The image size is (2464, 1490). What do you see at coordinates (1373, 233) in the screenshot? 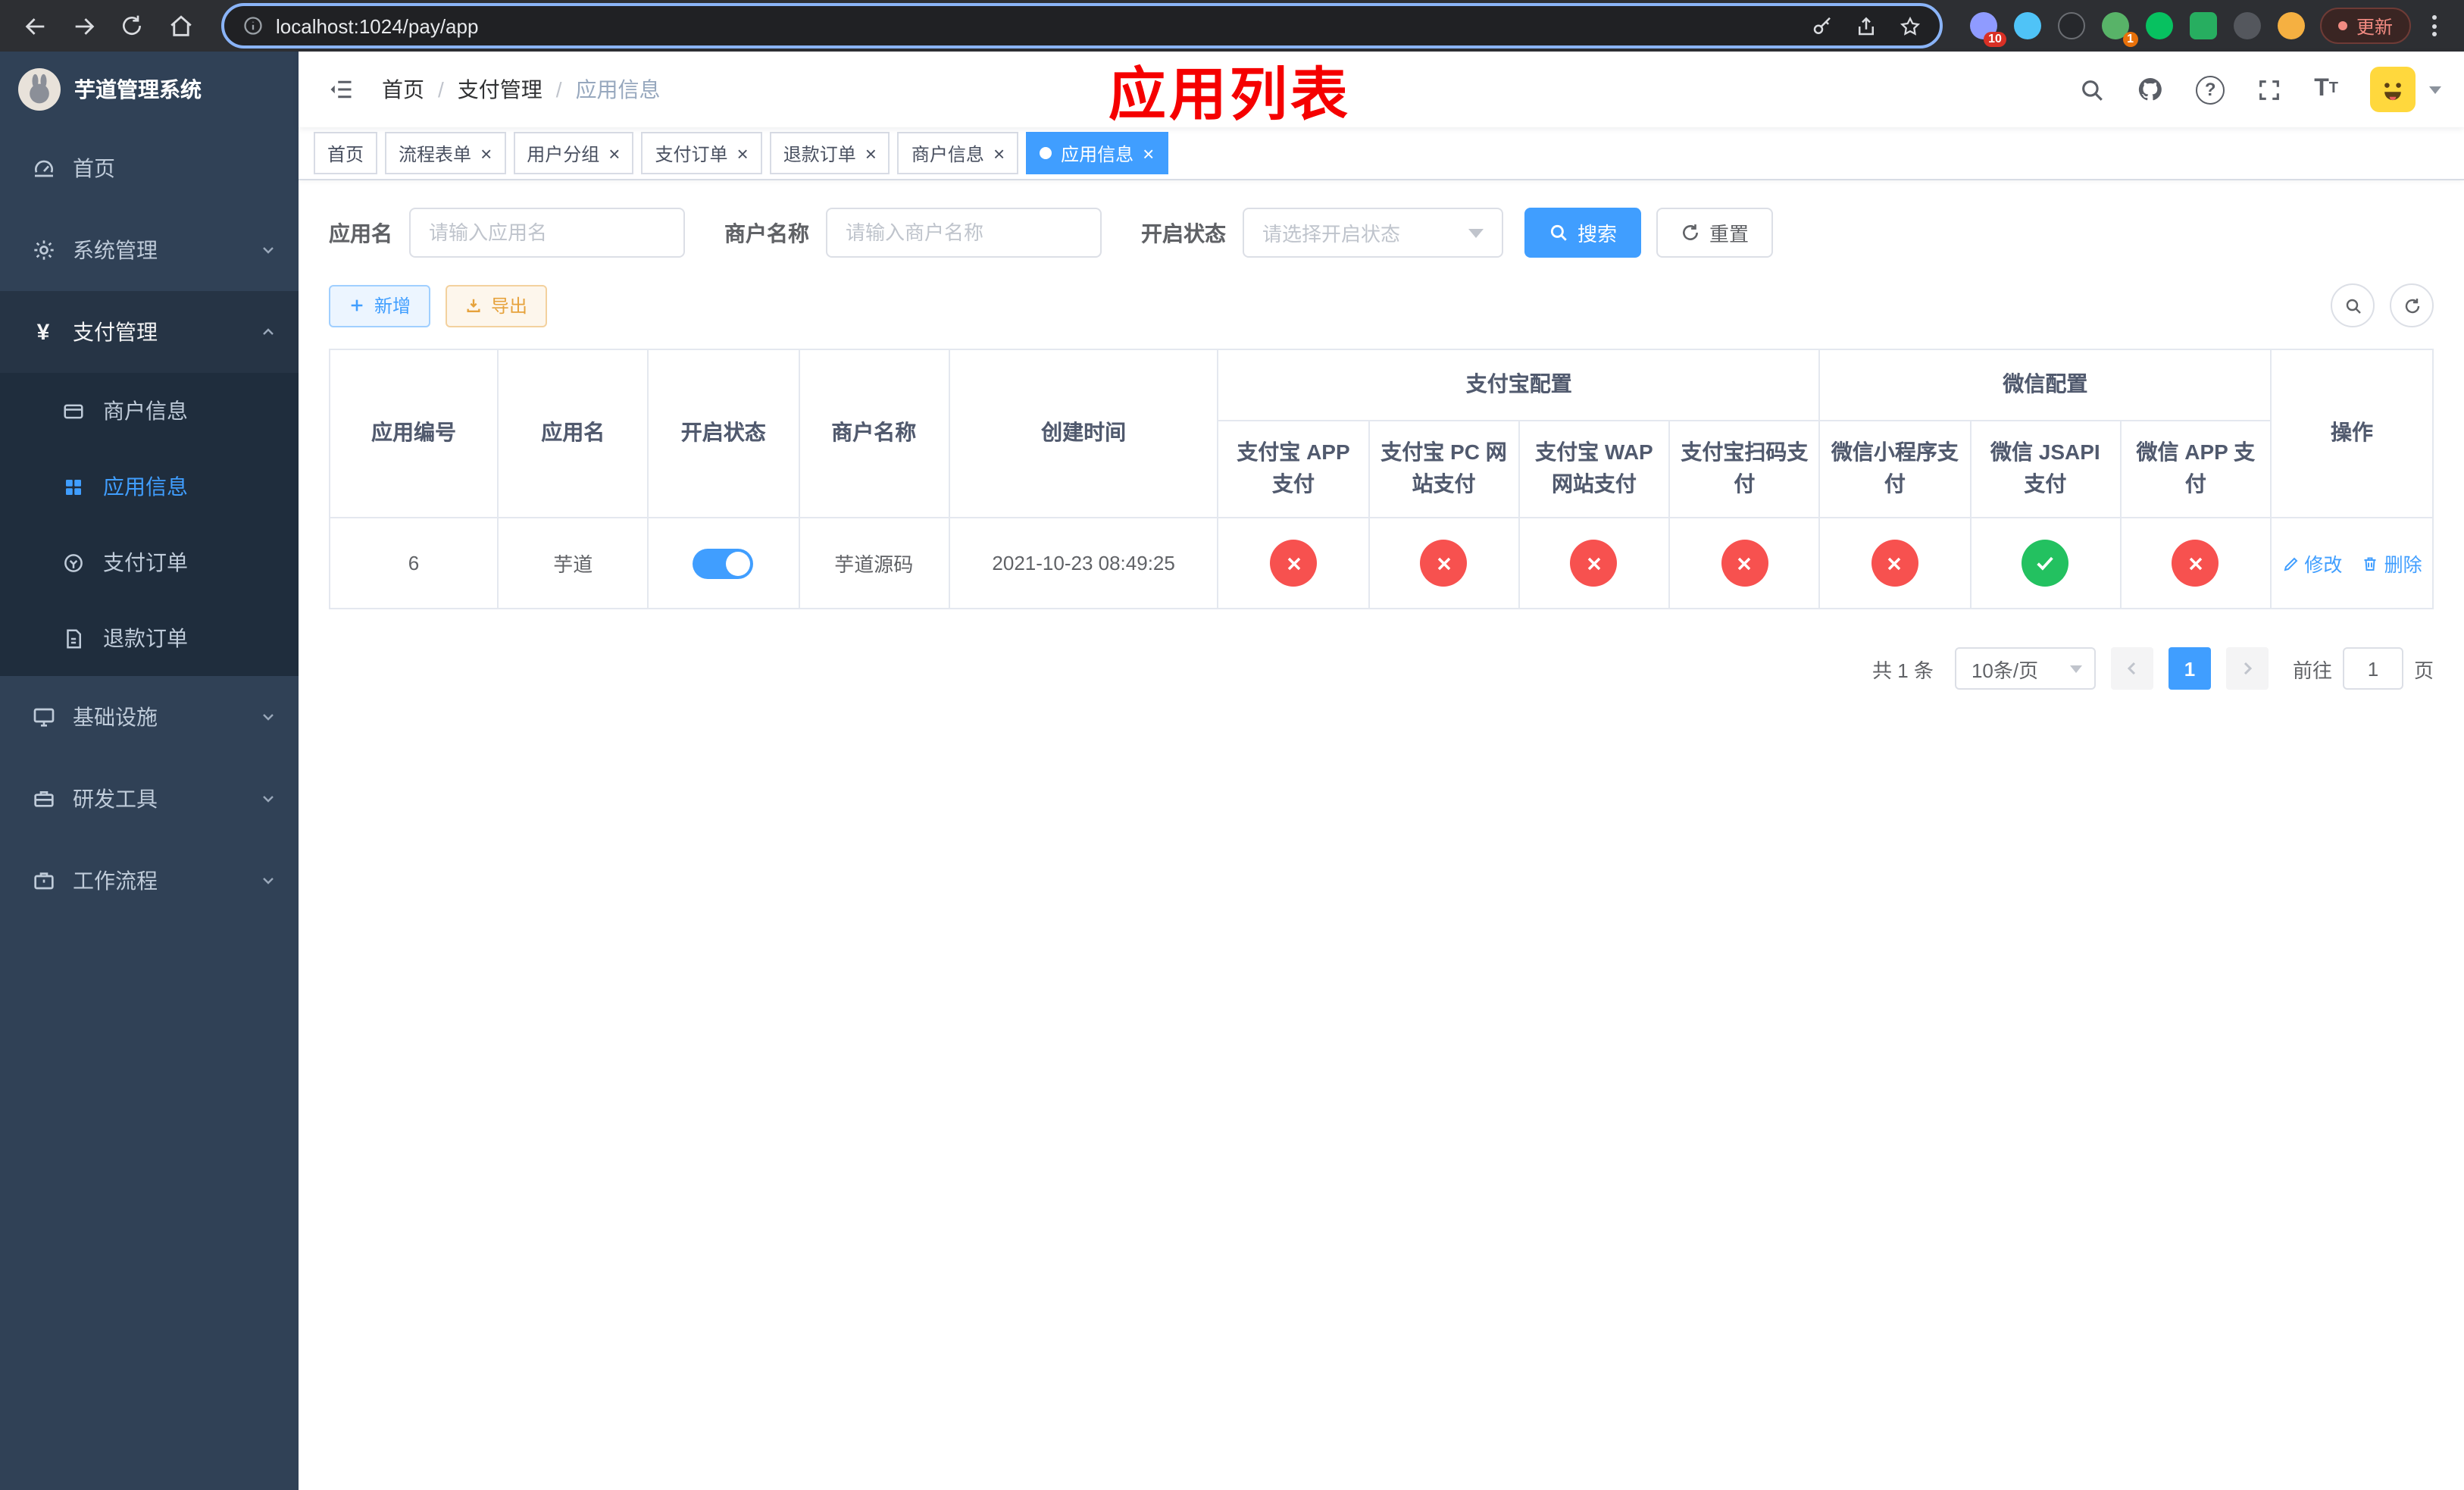
I see `status-select: 请选择开启状态` at bounding box center [1373, 233].